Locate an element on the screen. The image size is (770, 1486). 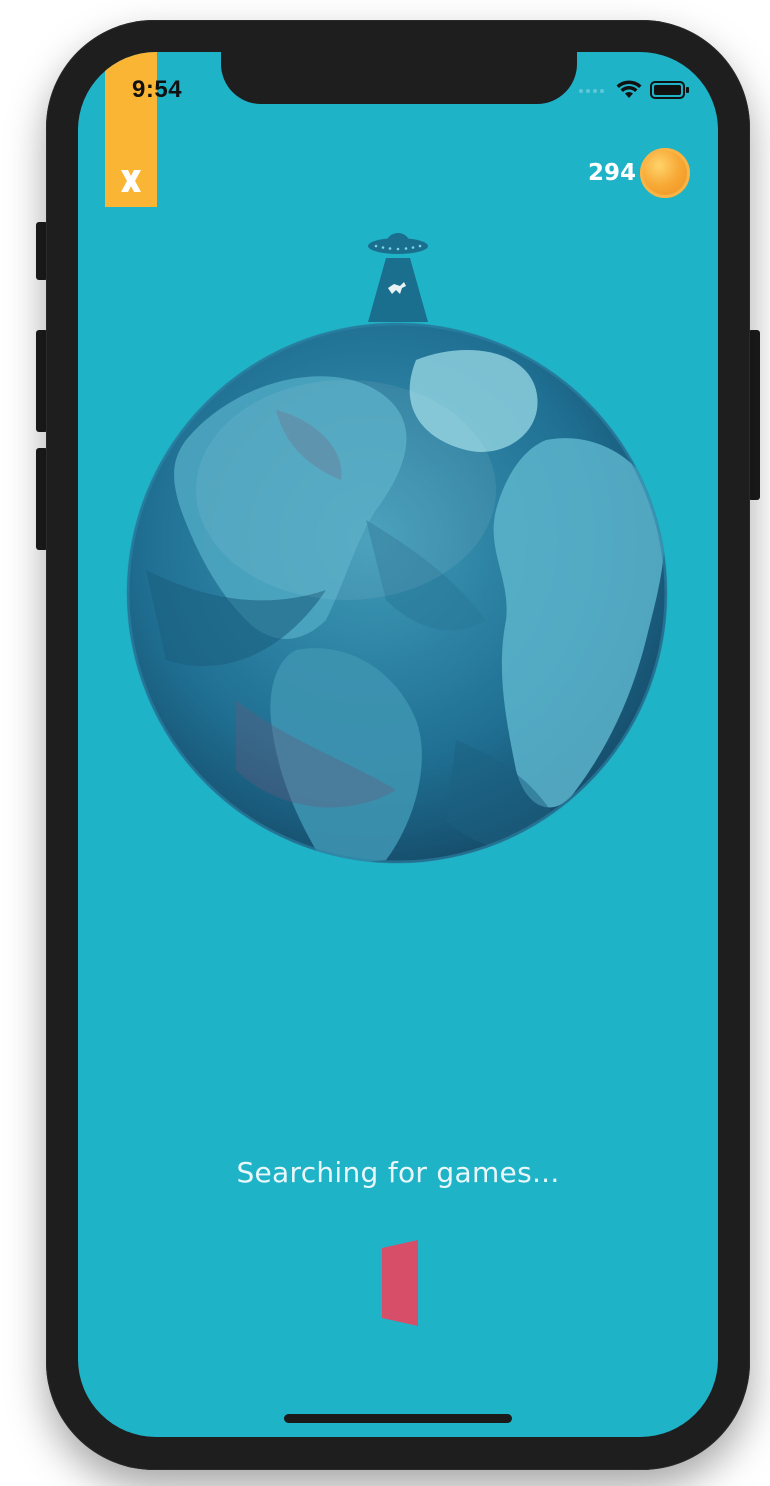
coin-icon is located at coordinates (665, 173).